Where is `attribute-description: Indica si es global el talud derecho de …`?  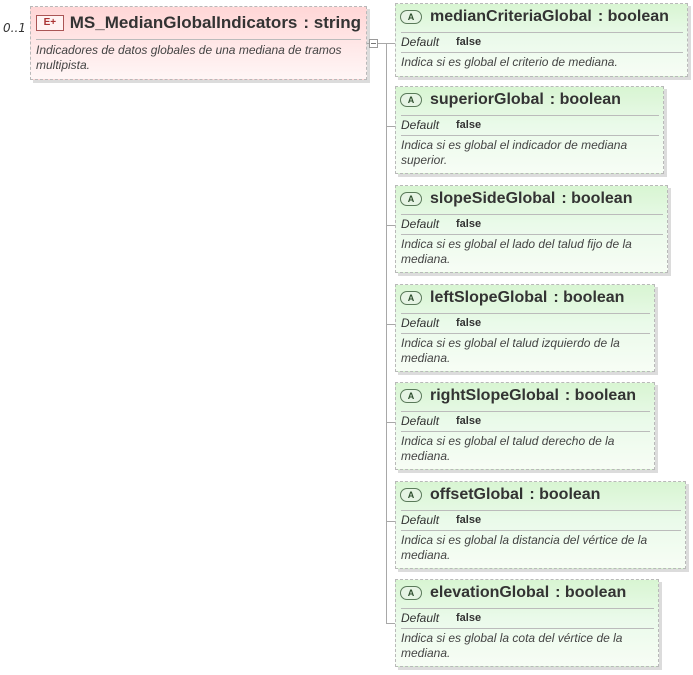
attribute-description: Indica si es global el talud derecho de … is located at coordinates (508, 448).